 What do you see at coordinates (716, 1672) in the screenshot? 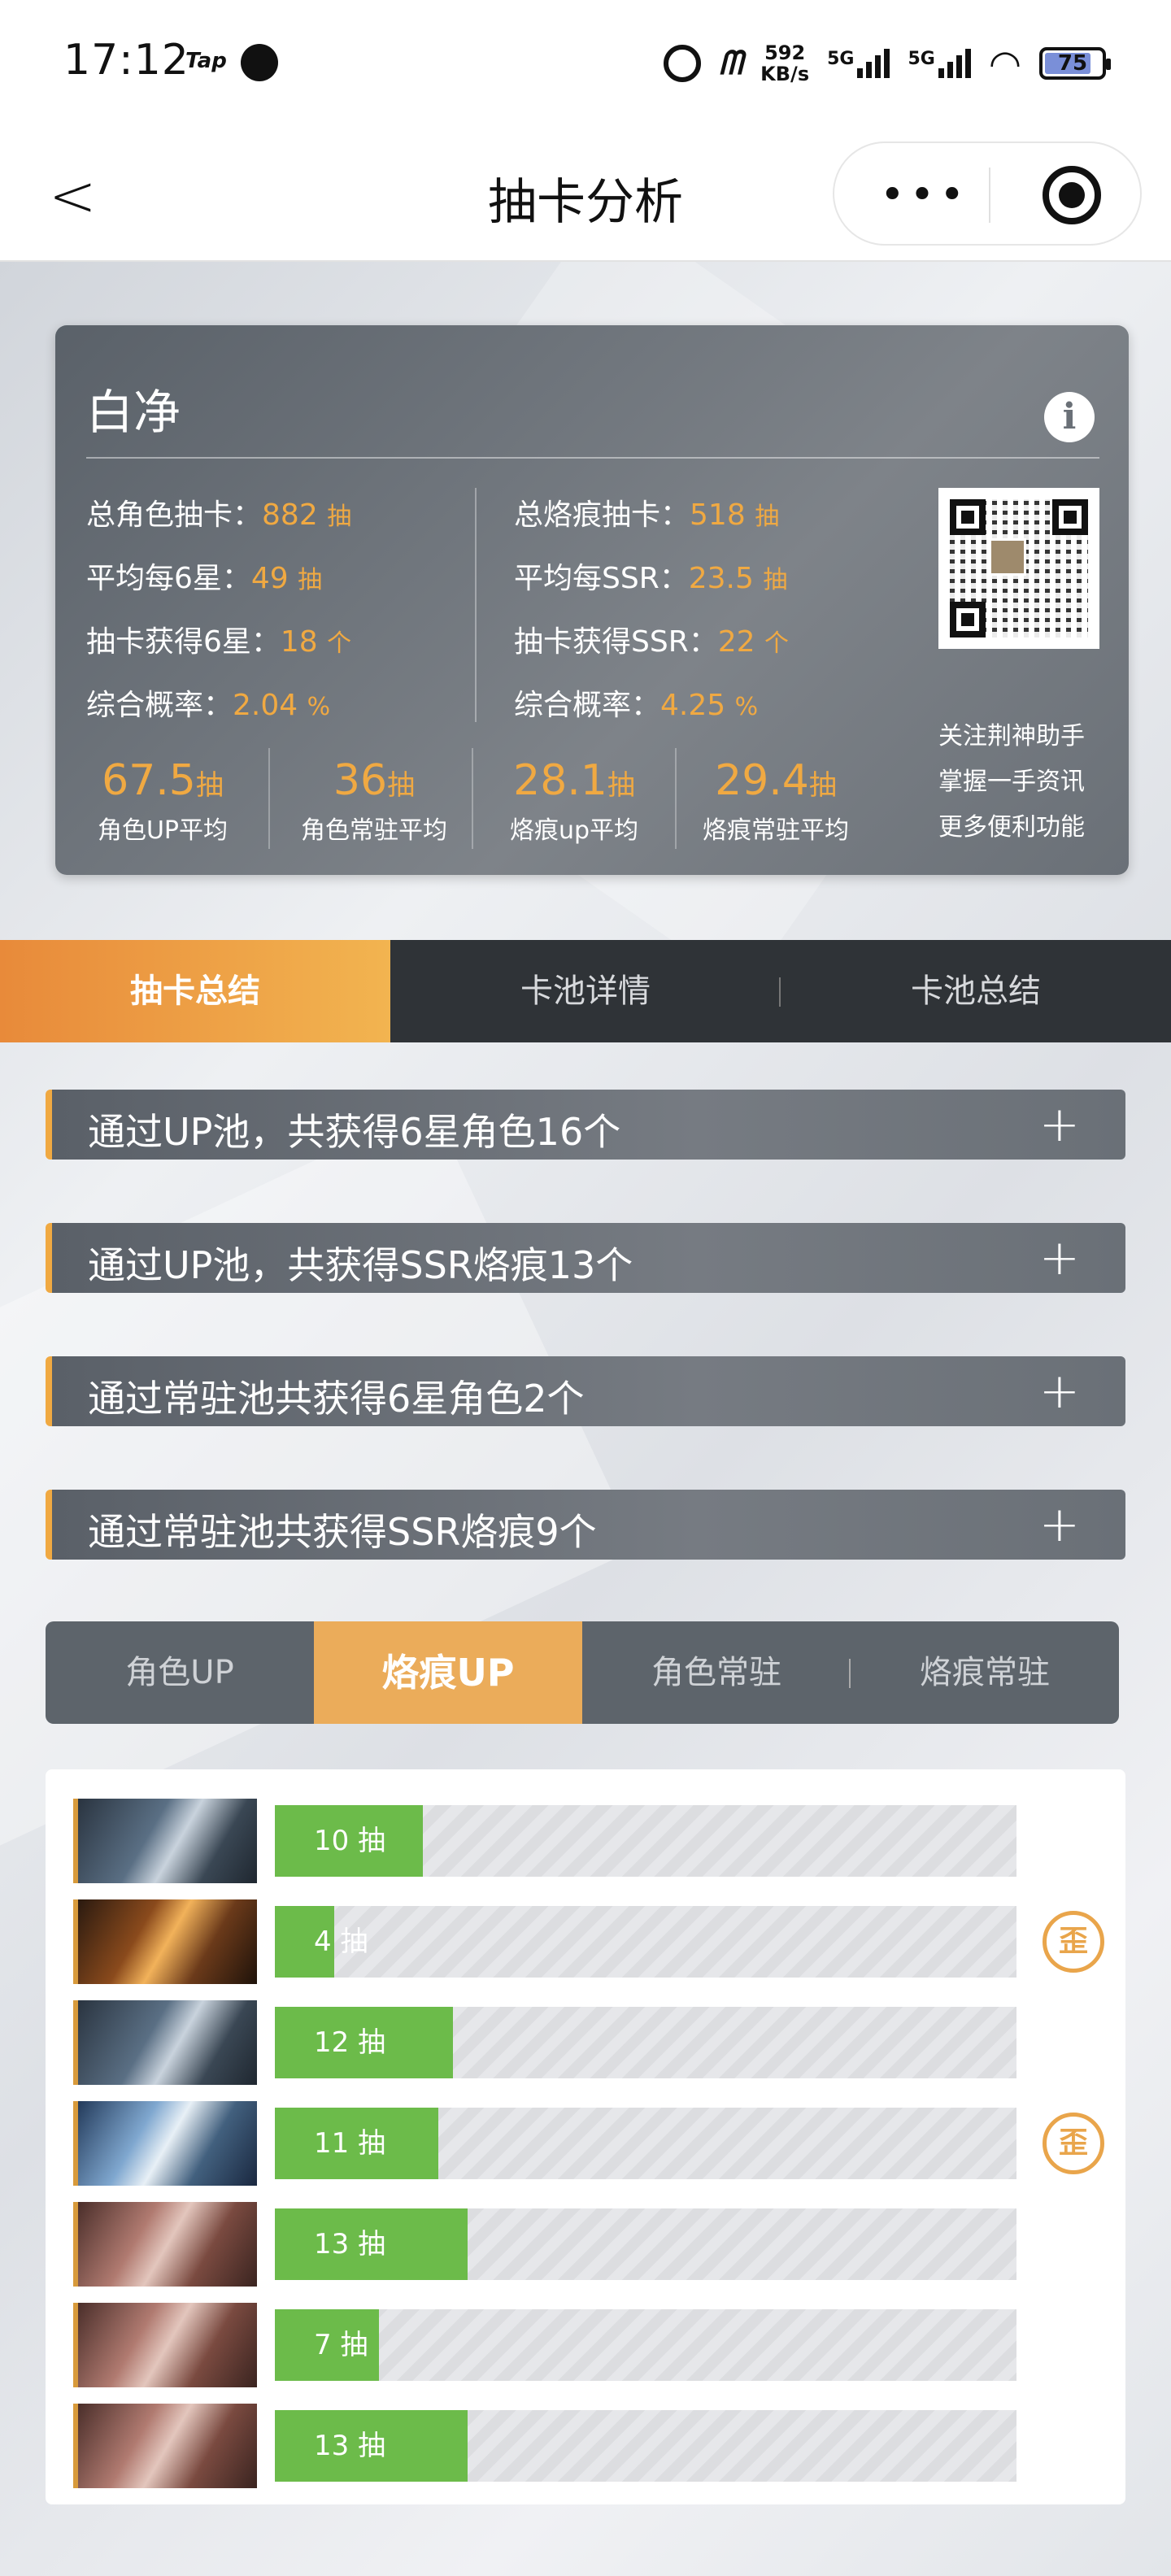
I see `tab-character-standard: 角色常驻` at bounding box center [716, 1672].